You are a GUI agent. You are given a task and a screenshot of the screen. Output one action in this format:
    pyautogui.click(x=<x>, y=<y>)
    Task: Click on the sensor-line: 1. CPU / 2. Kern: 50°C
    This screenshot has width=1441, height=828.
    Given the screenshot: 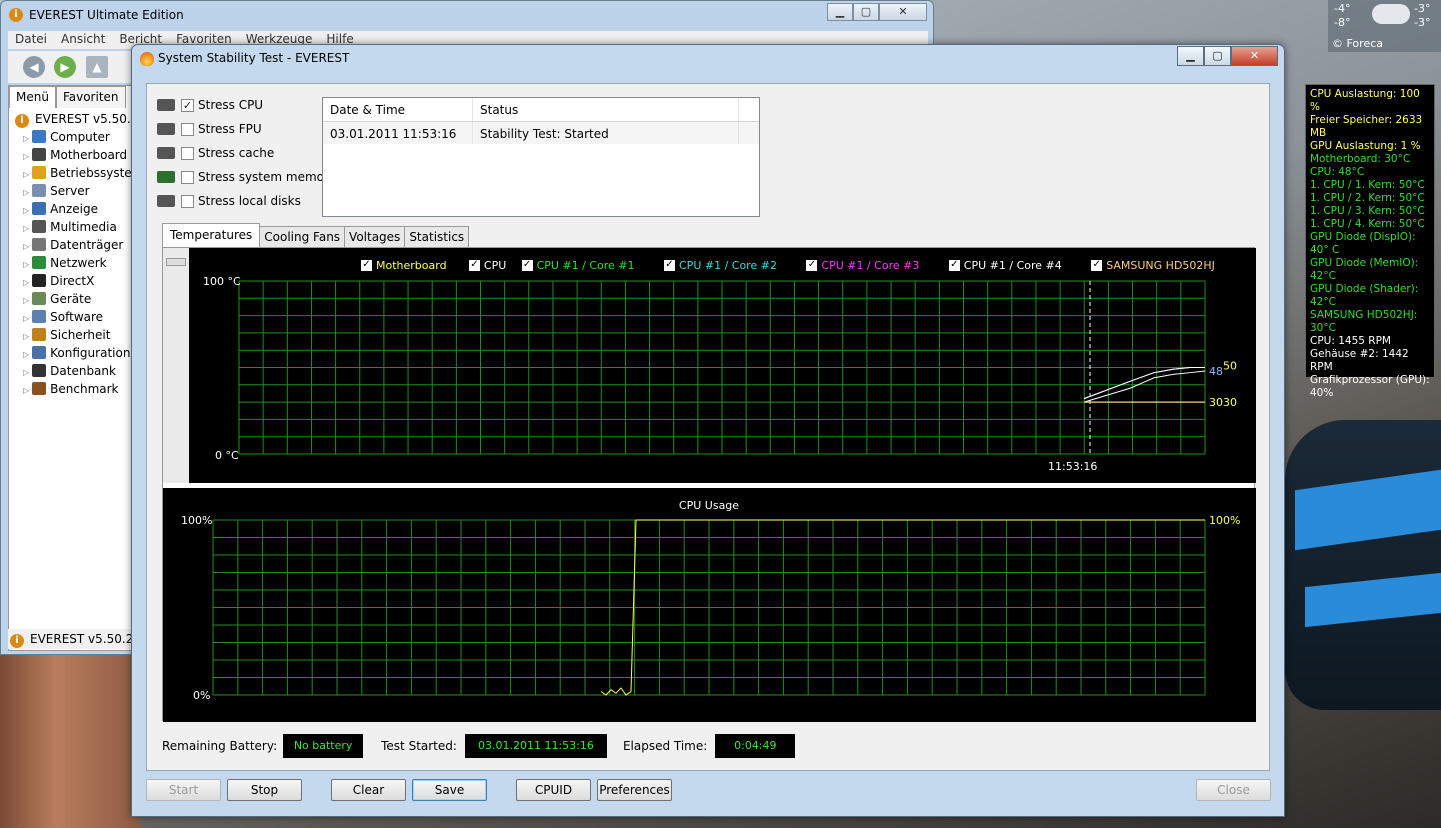 What is the action you would take?
    pyautogui.click(x=1367, y=198)
    